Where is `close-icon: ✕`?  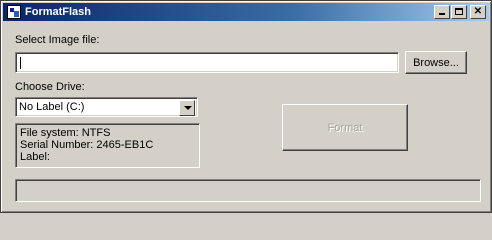
close-icon: ✕ is located at coordinates (478, 11).